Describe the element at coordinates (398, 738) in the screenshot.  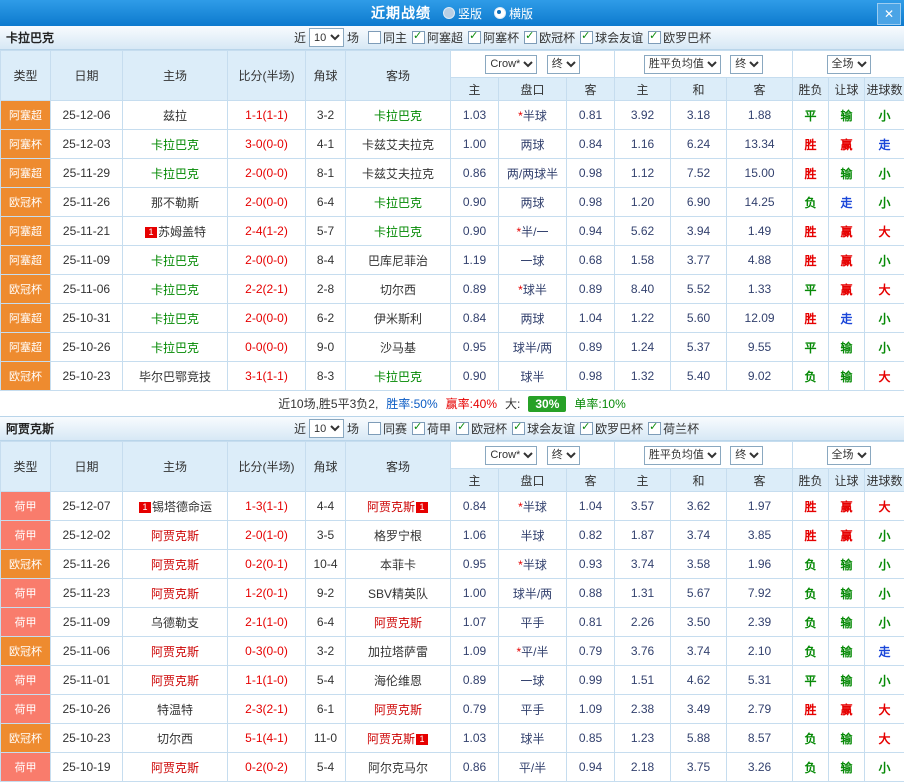
I see `away-team-cell: 阿贾克斯1` at that location.